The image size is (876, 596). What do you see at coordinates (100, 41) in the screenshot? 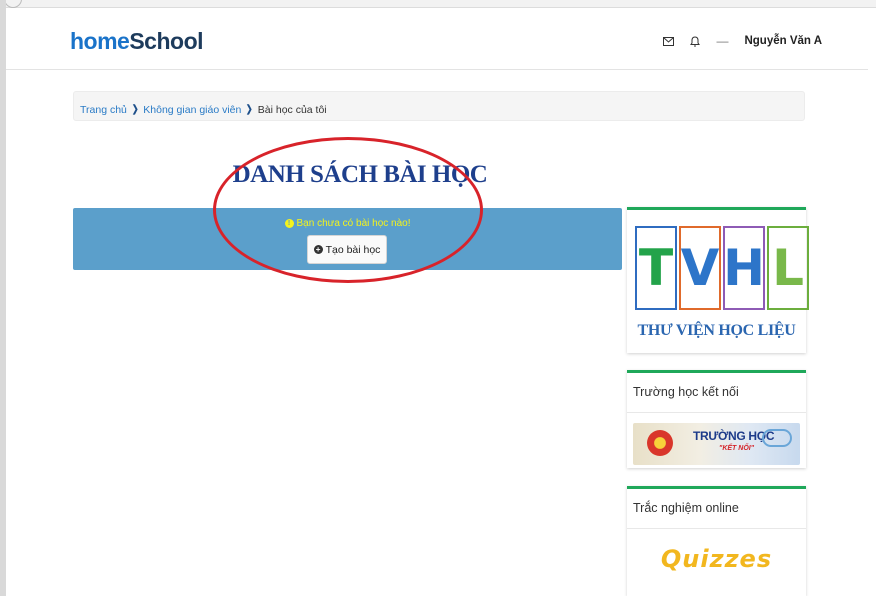
I see `brand-logo-part1: home` at bounding box center [100, 41].